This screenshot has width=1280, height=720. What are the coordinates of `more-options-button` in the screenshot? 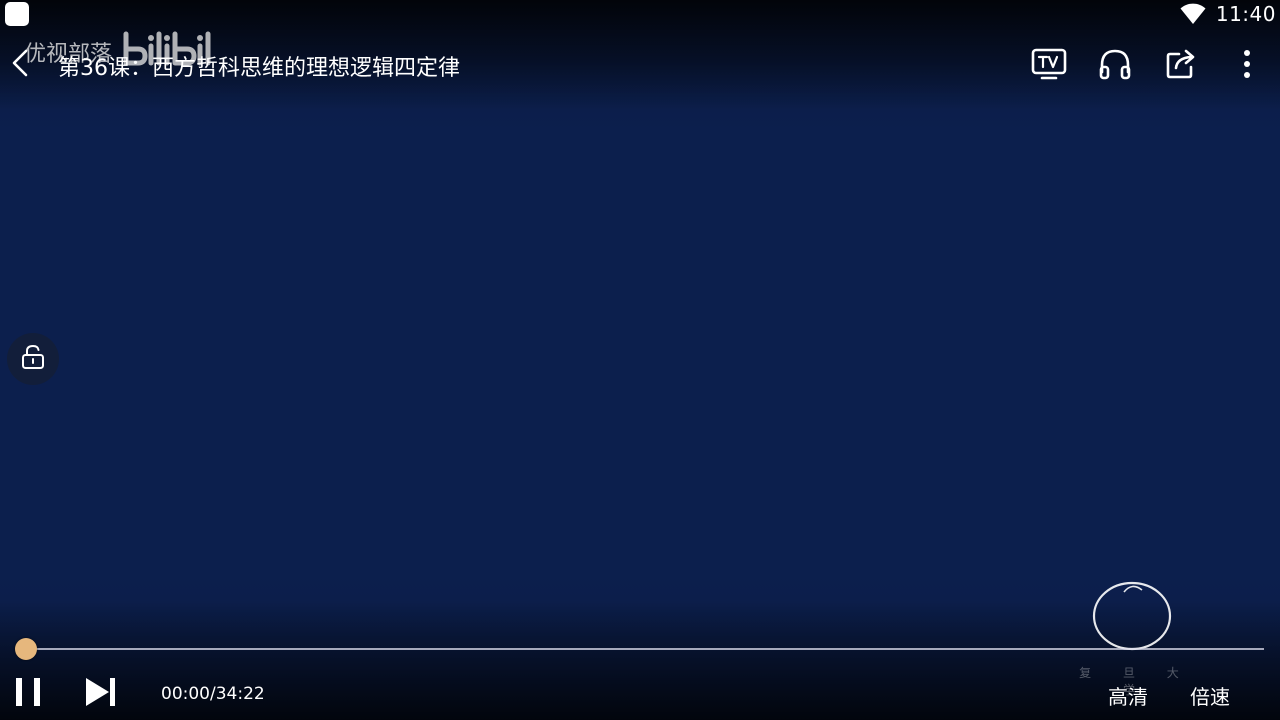 It's located at (1247, 66).